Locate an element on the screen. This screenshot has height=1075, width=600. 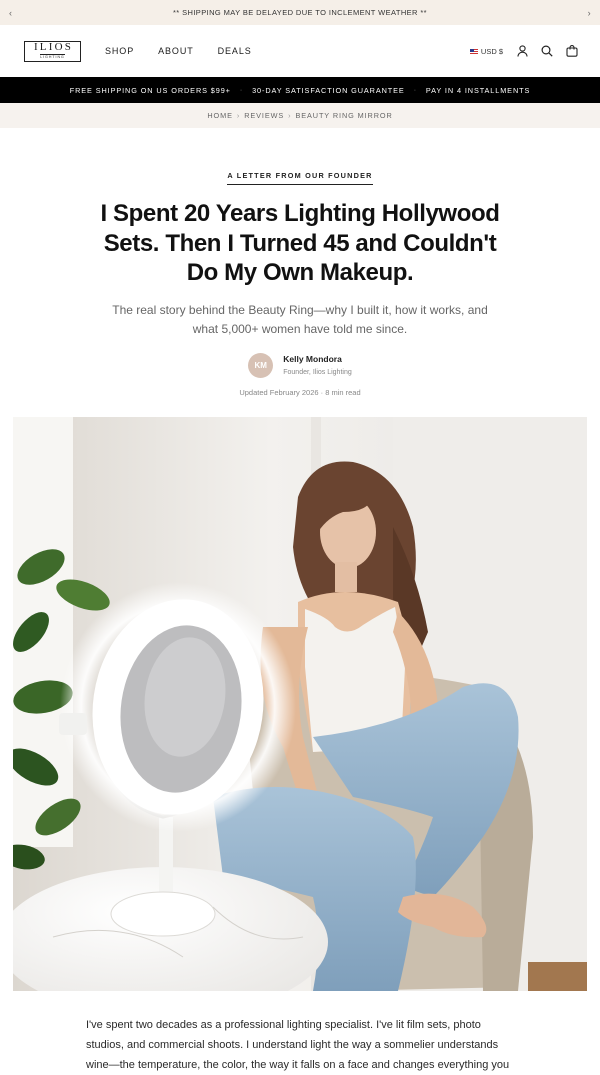
account-icon is located at coordinates (522, 51).